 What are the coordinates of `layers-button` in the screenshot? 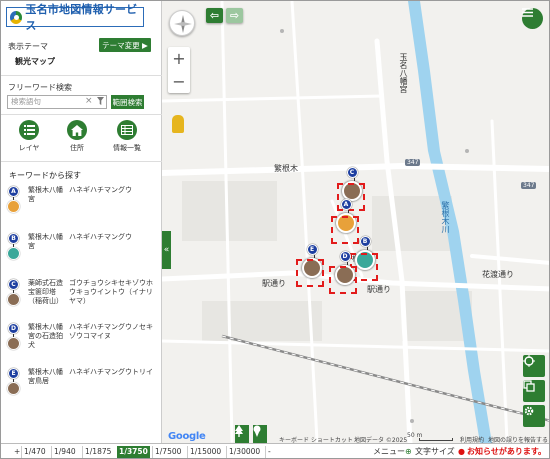 It's located at (534, 391).